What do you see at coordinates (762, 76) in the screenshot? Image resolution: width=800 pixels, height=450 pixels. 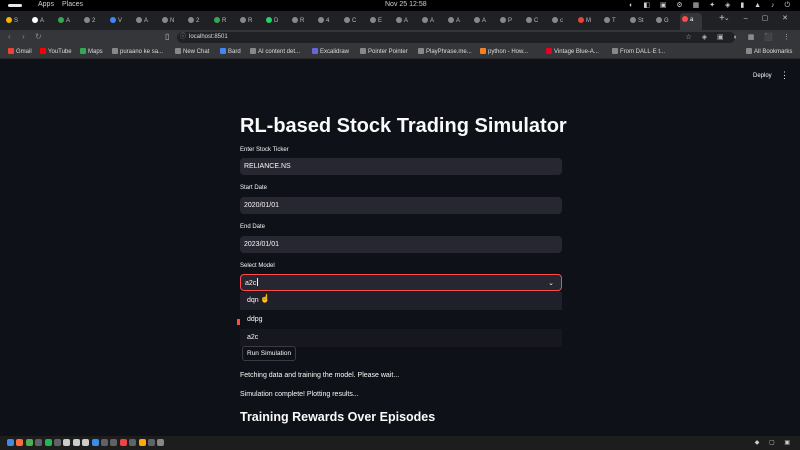 I see `deploy-button: Deploy` at bounding box center [762, 76].